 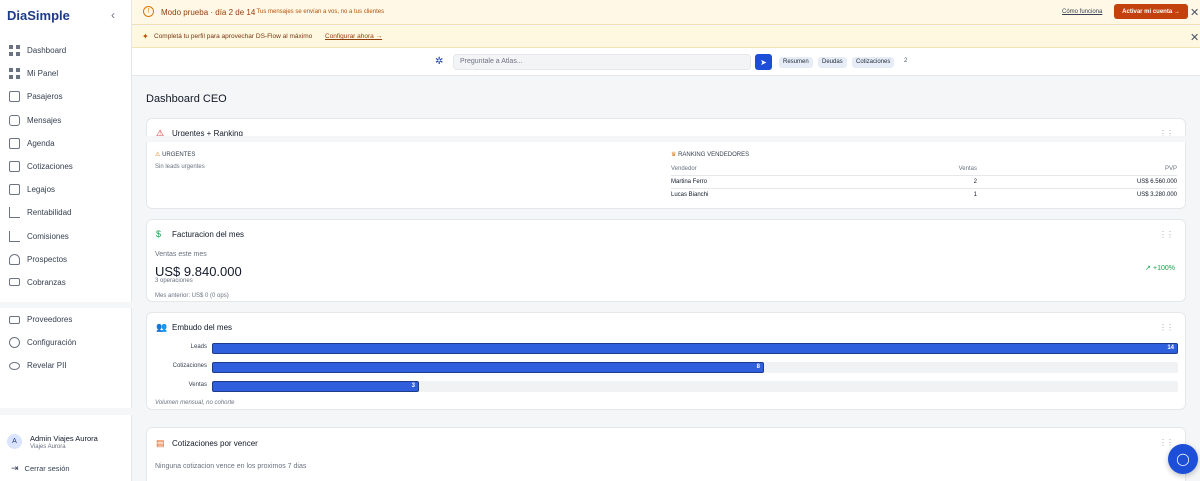 What do you see at coordinates (14, 213) in the screenshot?
I see `bar-chart-icon` at bounding box center [14, 213].